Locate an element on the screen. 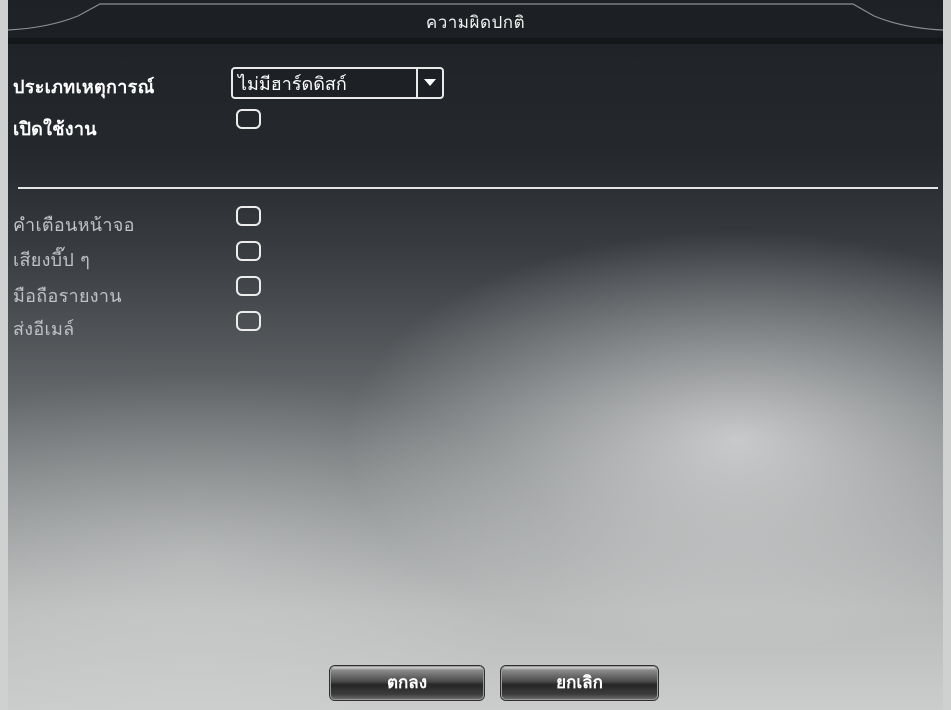 The width and height of the screenshot is (951, 710). title-bar: ความผิดปกติ is located at coordinates (475, 22).